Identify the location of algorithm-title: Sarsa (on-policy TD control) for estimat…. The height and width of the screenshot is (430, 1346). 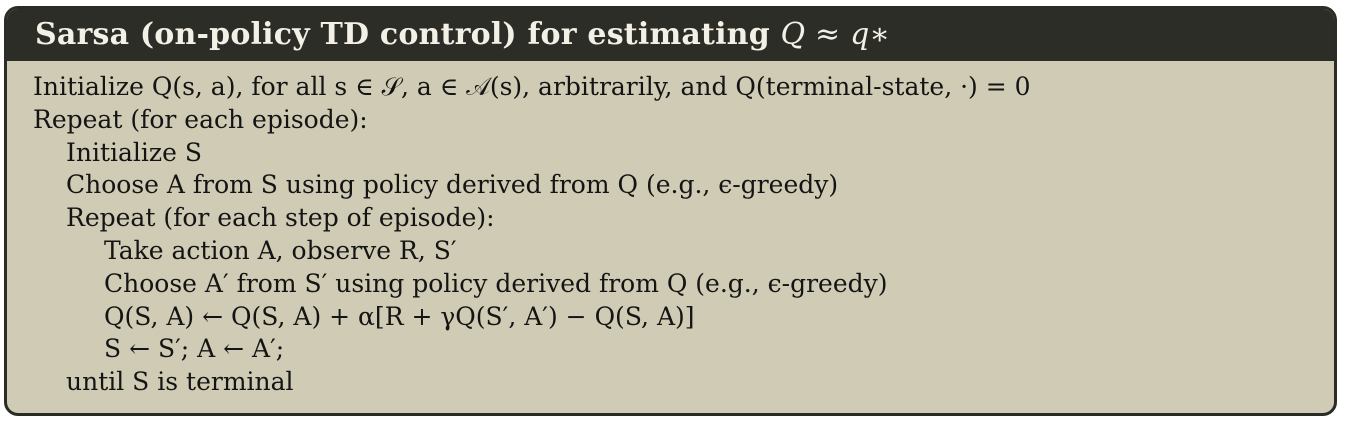
(670, 35).